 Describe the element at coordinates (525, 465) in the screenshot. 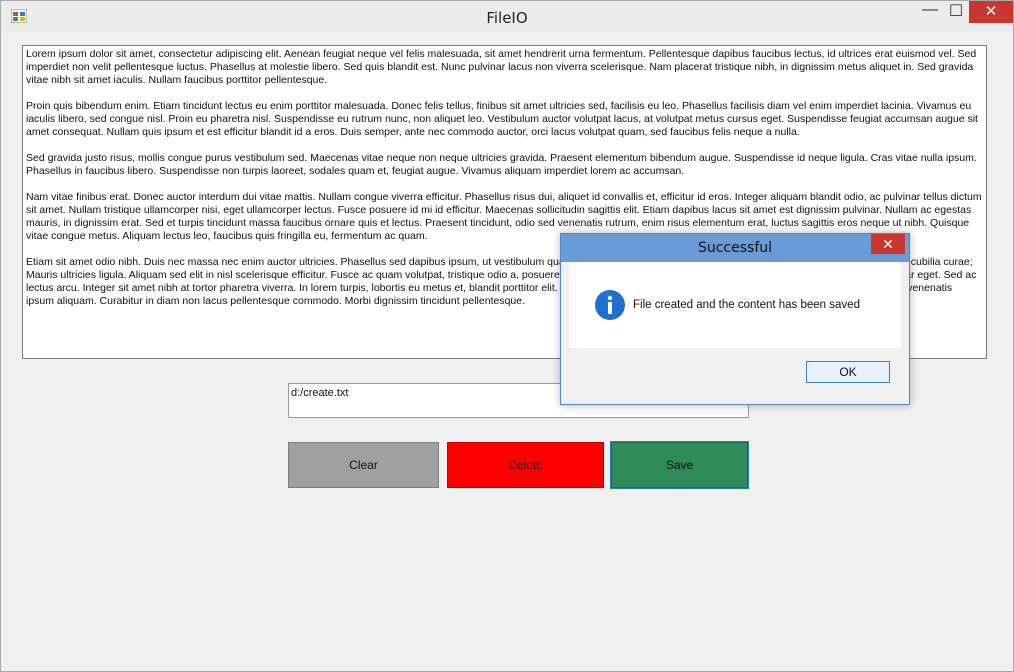

I see `delete-button: Delete` at that location.